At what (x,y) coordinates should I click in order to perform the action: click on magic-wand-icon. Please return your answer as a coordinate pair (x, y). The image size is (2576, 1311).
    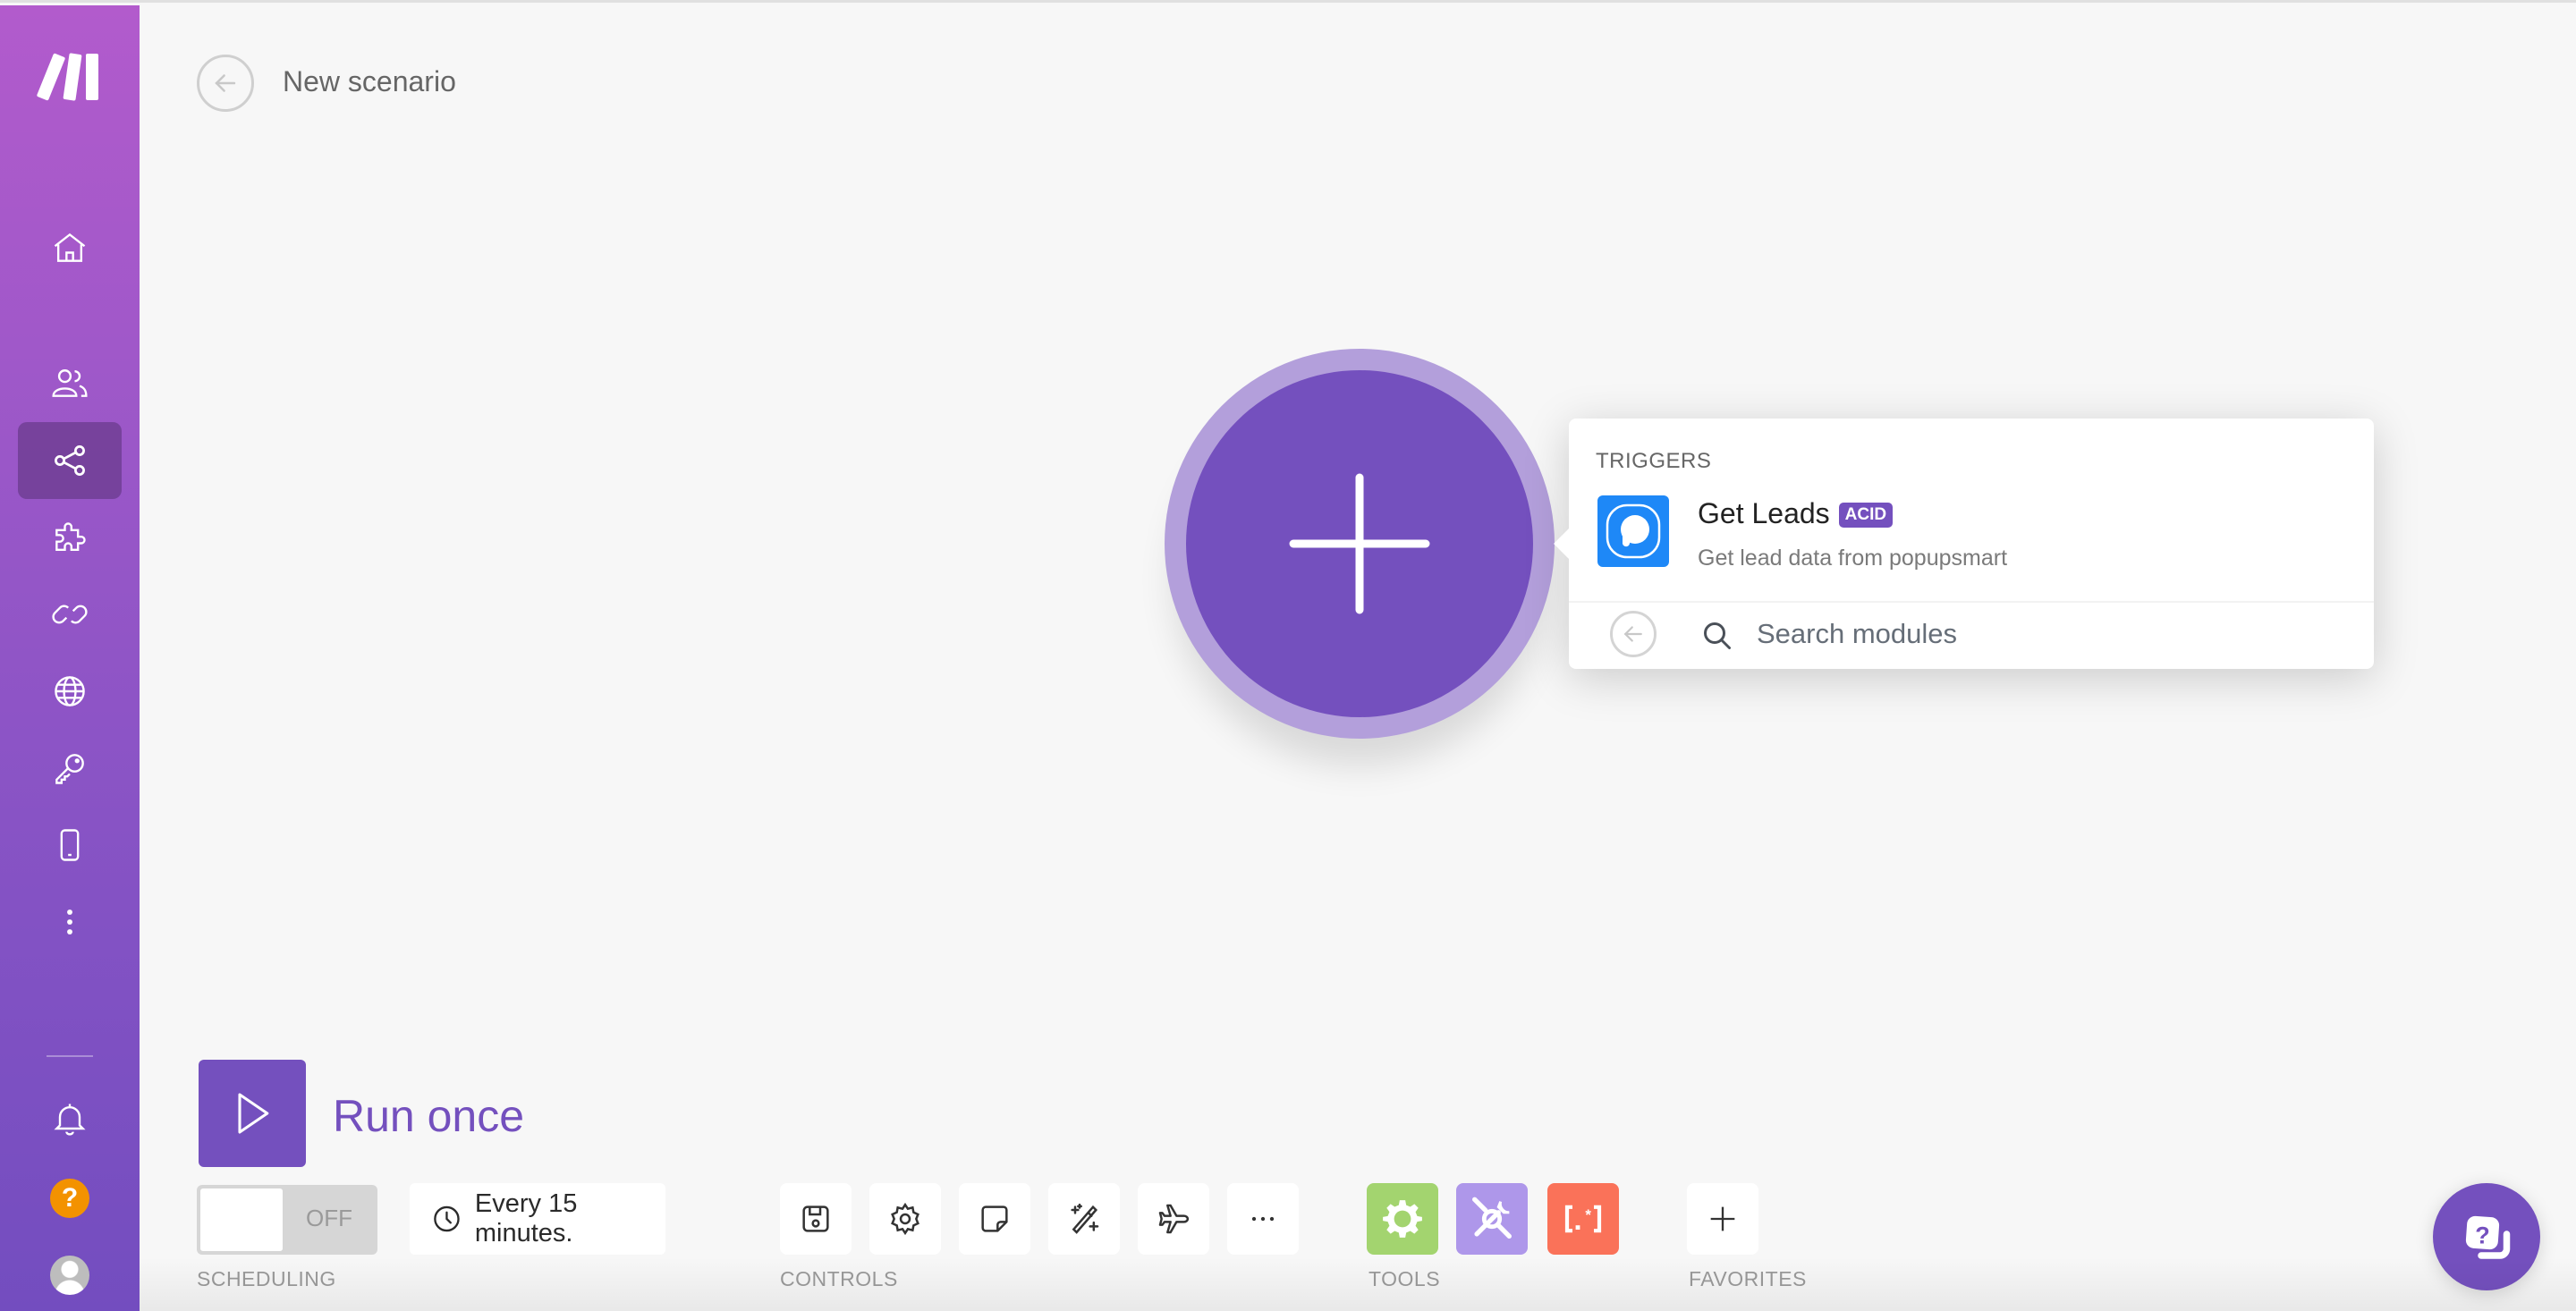
    Looking at the image, I should click on (1085, 1218).